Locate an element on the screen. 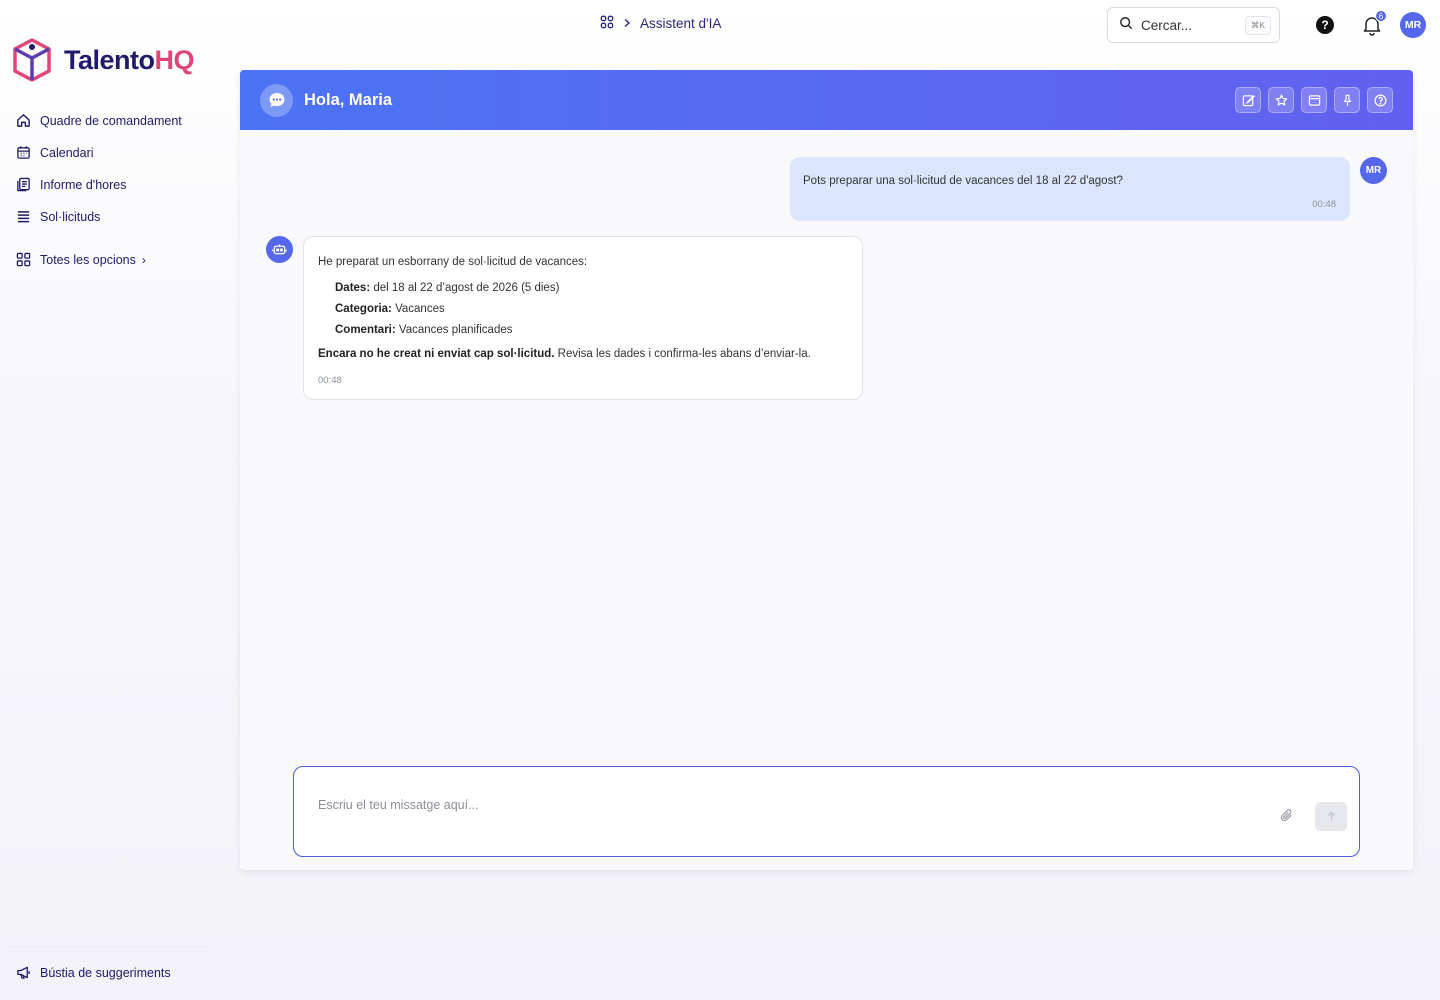  pin-icon is located at coordinates (1347, 100).